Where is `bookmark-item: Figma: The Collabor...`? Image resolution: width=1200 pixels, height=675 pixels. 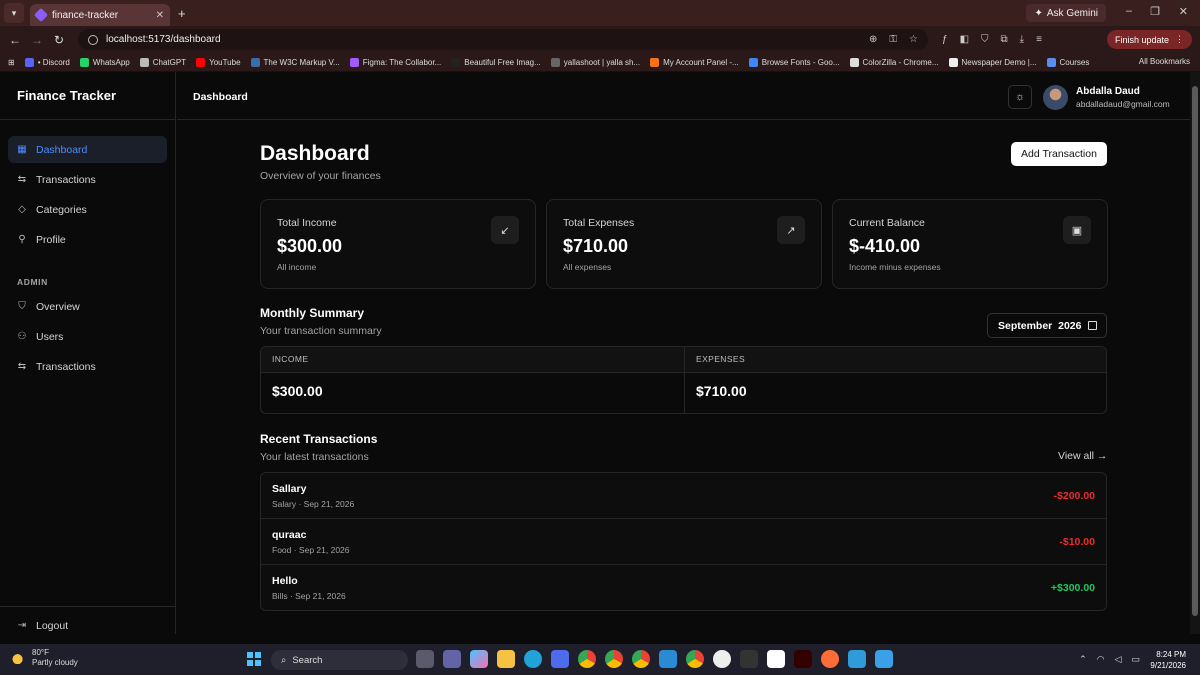
bookmark-item: Figma: The Collabor... is located at coordinates (395, 62).